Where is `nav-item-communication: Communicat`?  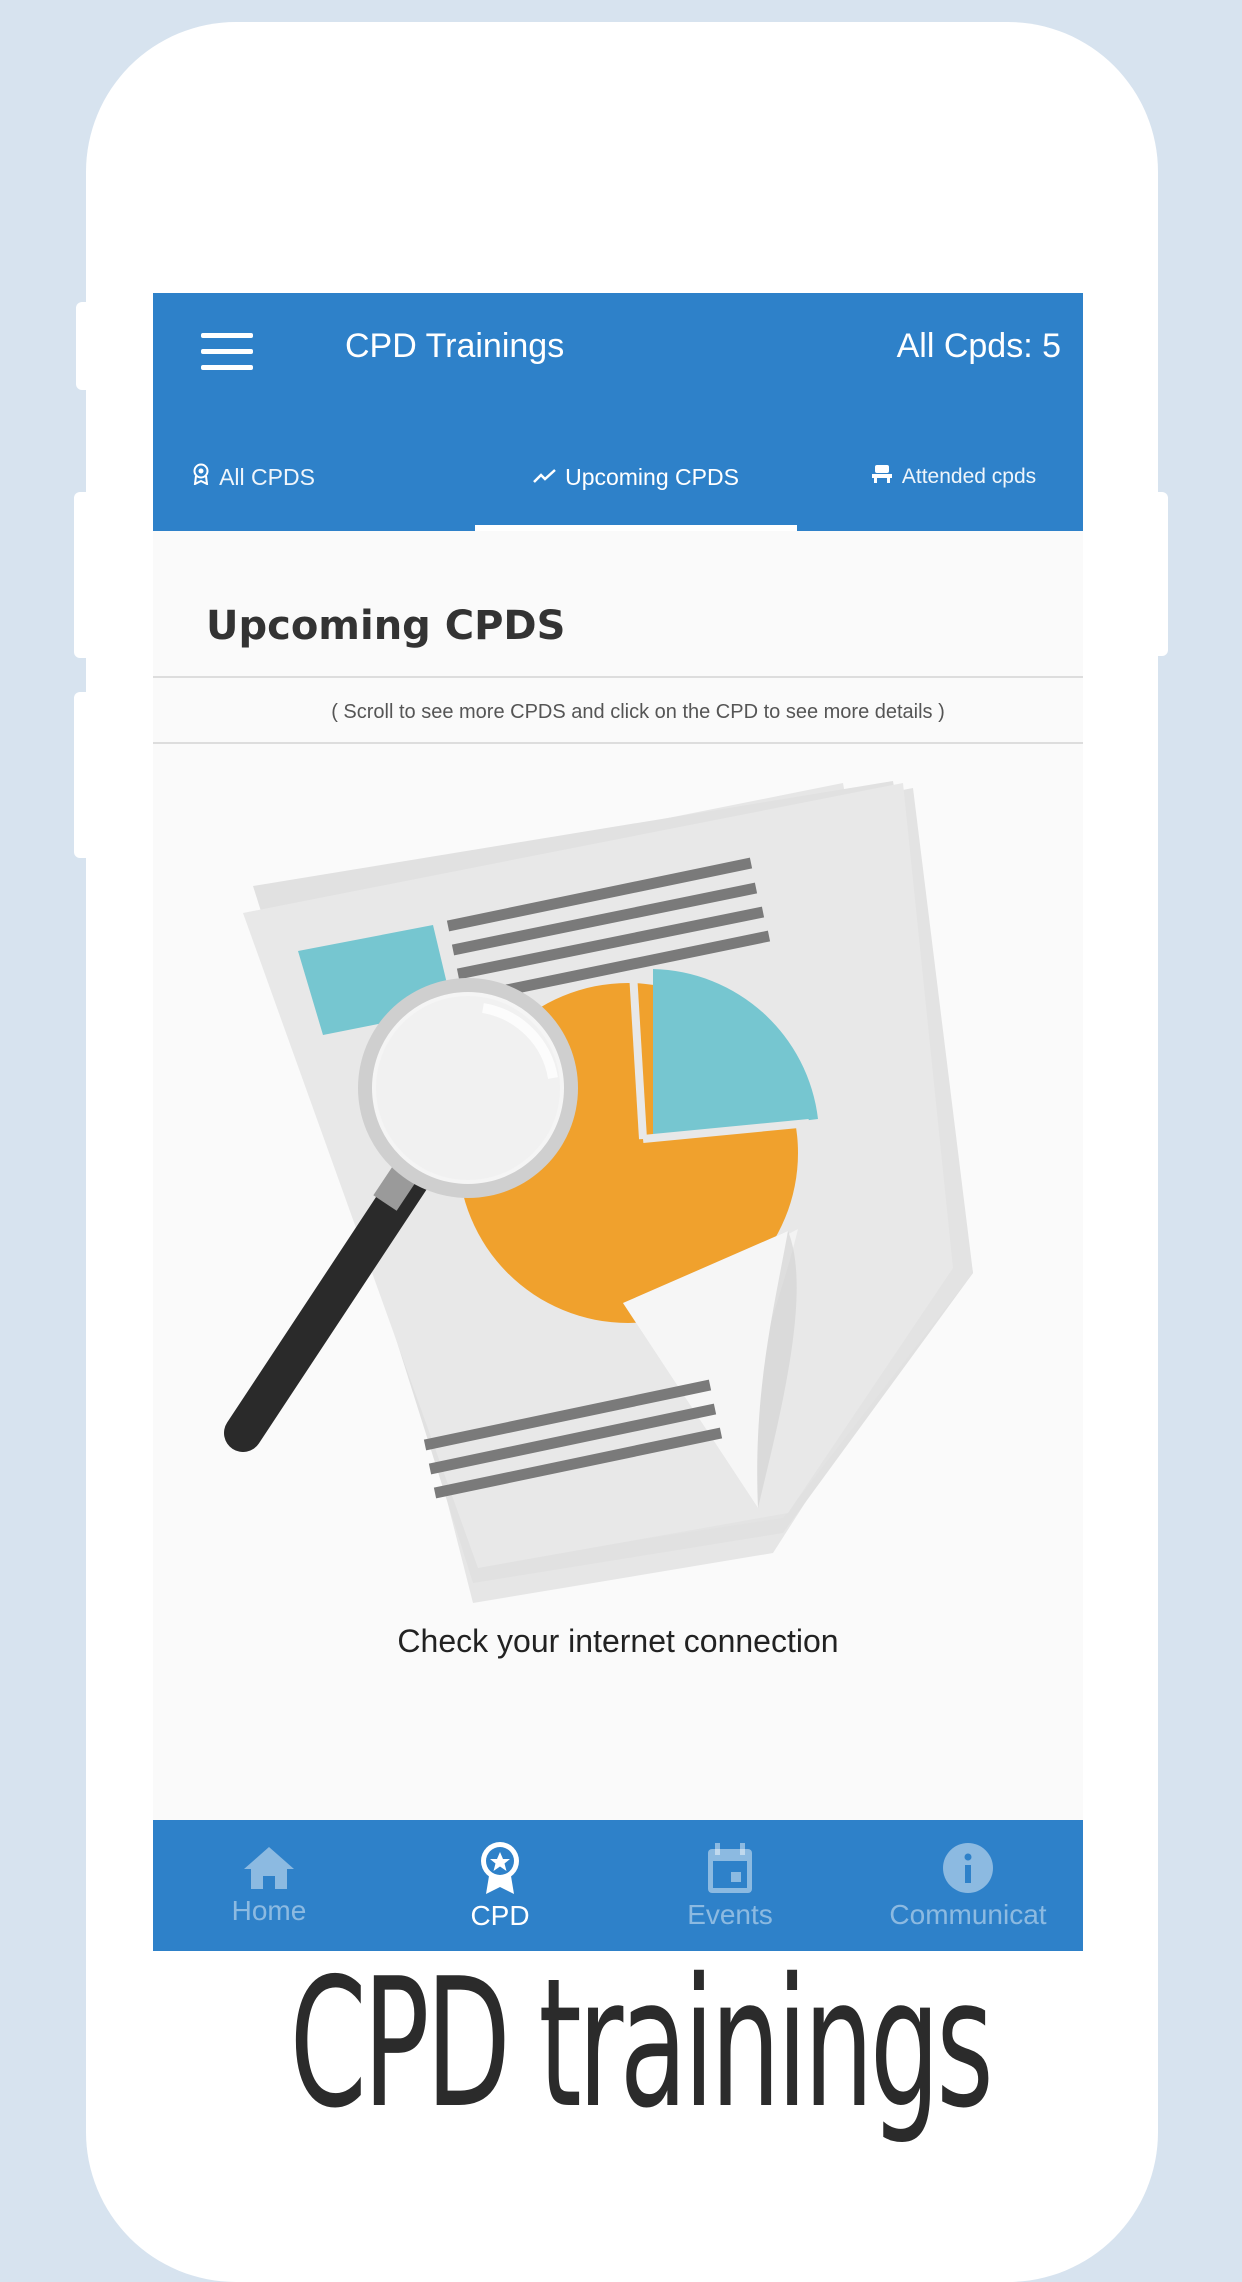 nav-item-communication: Communicat is located at coordinates (968, 1885).